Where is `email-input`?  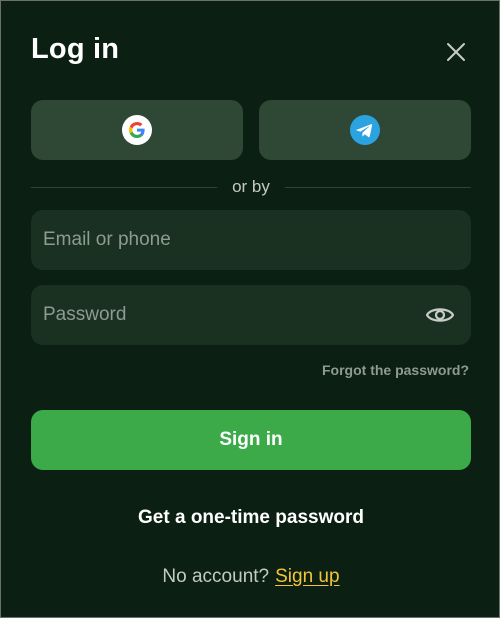
email-input is located at coordinates (251, 240).